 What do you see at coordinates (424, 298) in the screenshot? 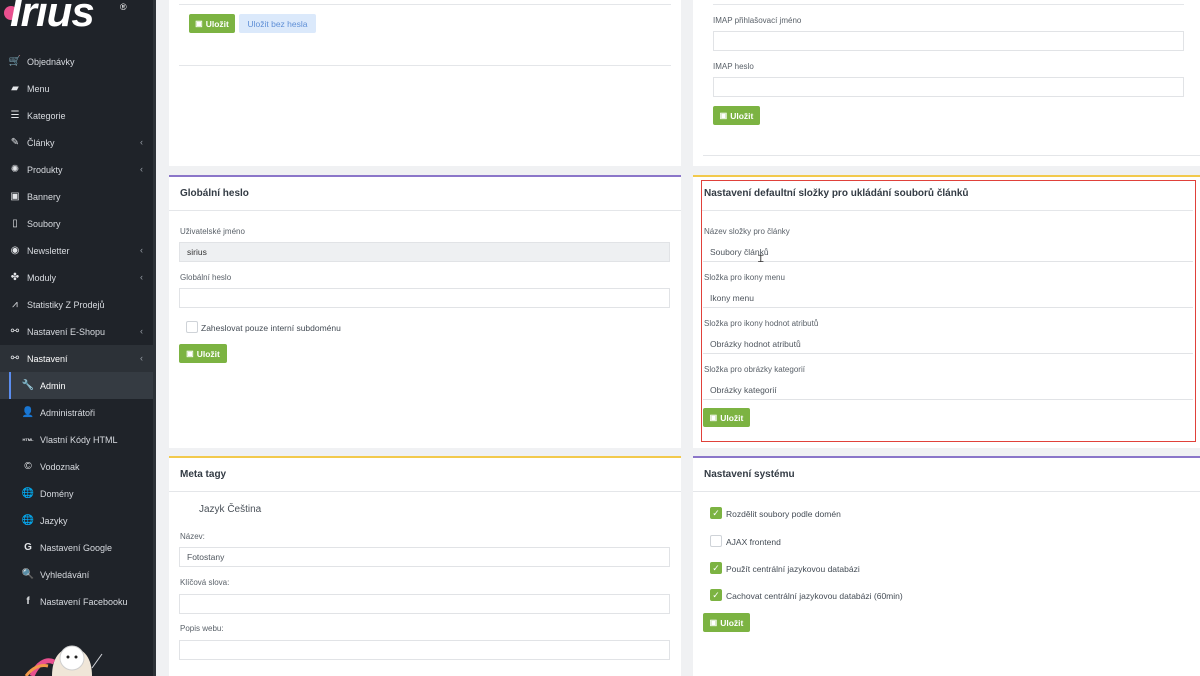
I see `global-password-input` at bounding box center [424, 298].